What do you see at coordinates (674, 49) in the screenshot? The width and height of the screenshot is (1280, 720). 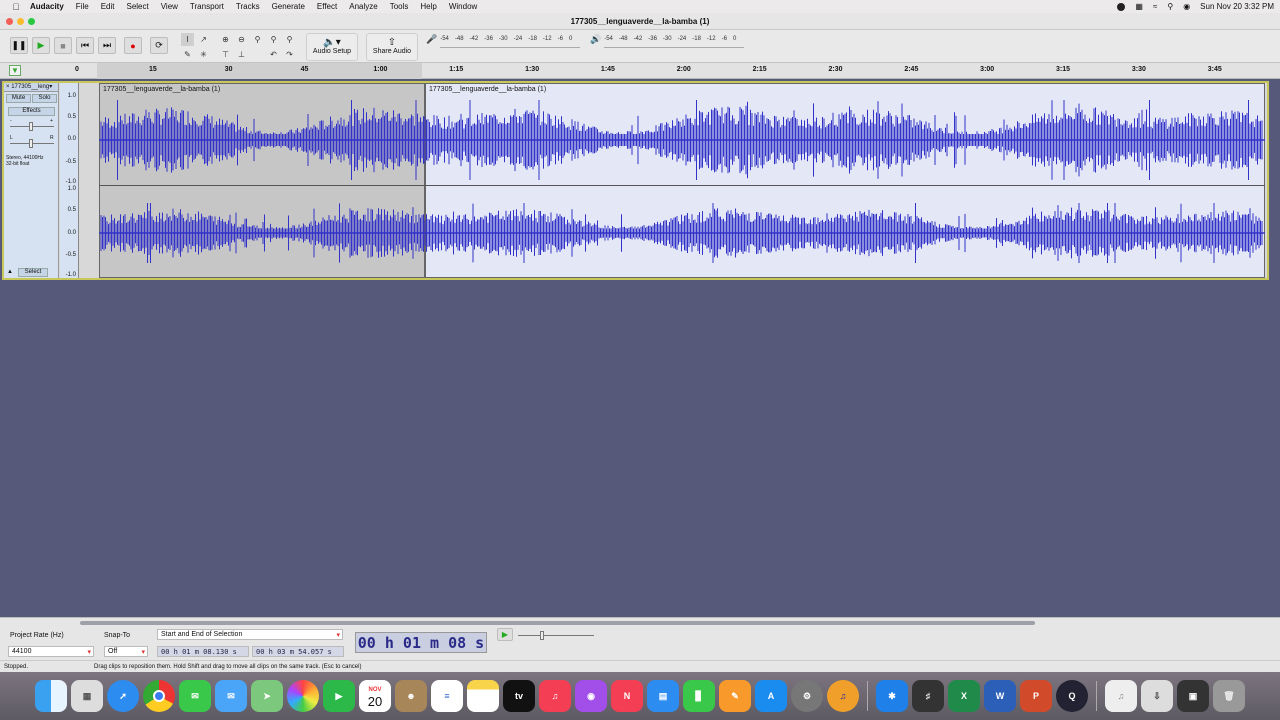 I see `playback-meter-bar` at bounding box center [674, 49].